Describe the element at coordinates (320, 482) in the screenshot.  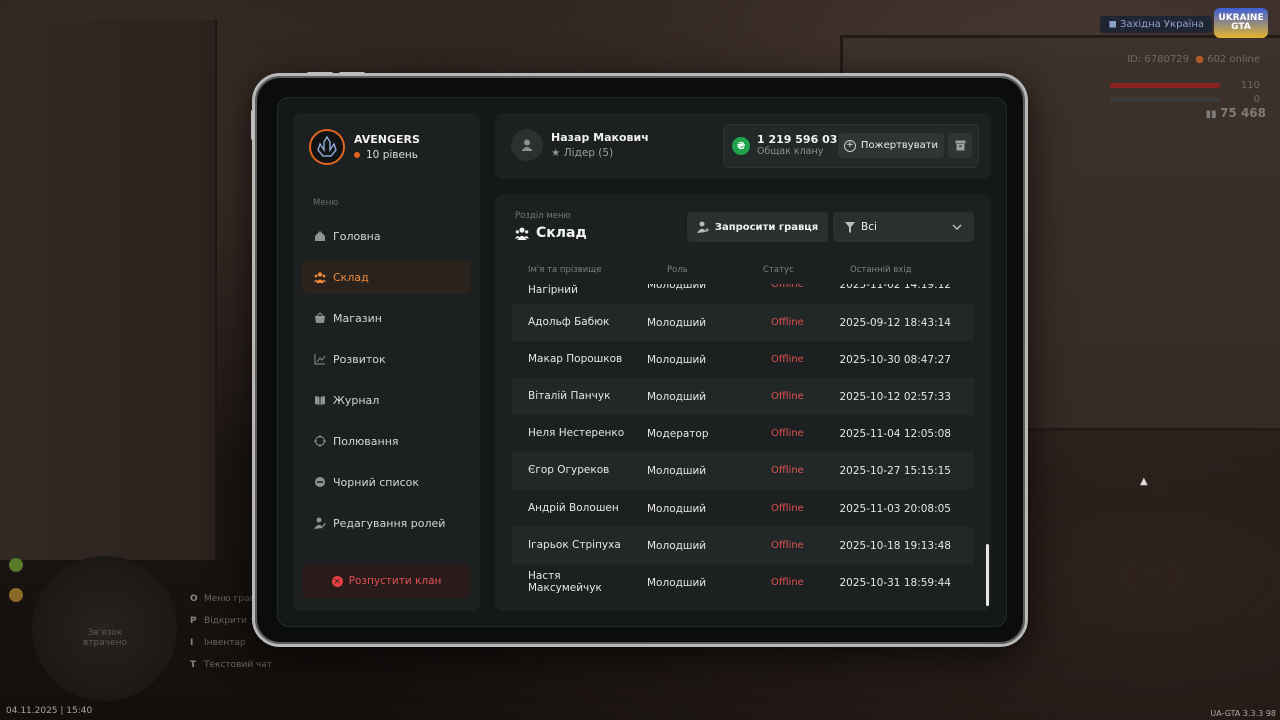
I see `block-icon` at that location.